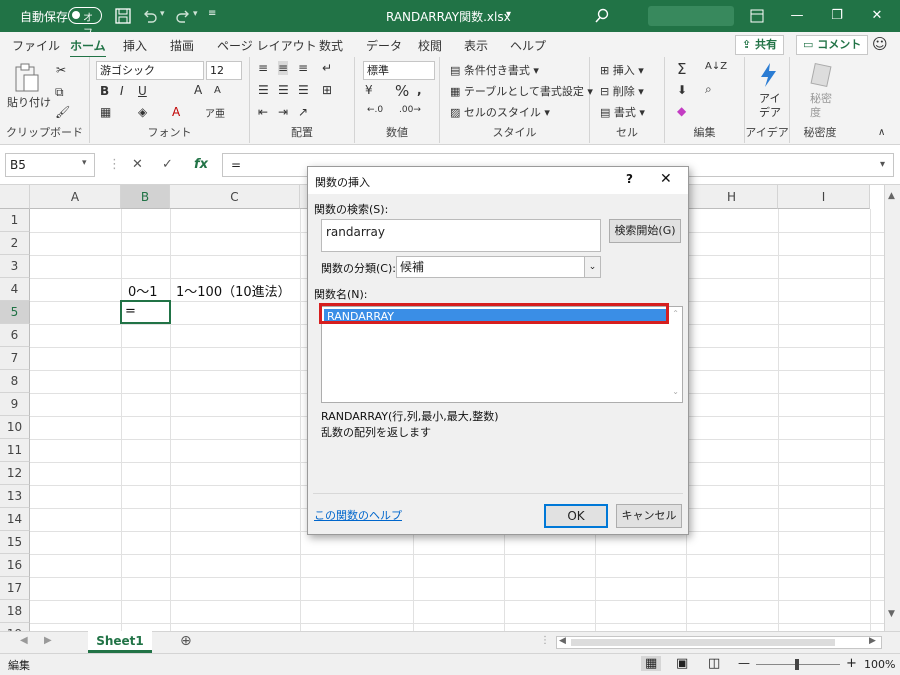 This screenshot has height=675, width=900. Describe the element at coordinates (691, 16) in the screenshot. I see `account-area` at that location.